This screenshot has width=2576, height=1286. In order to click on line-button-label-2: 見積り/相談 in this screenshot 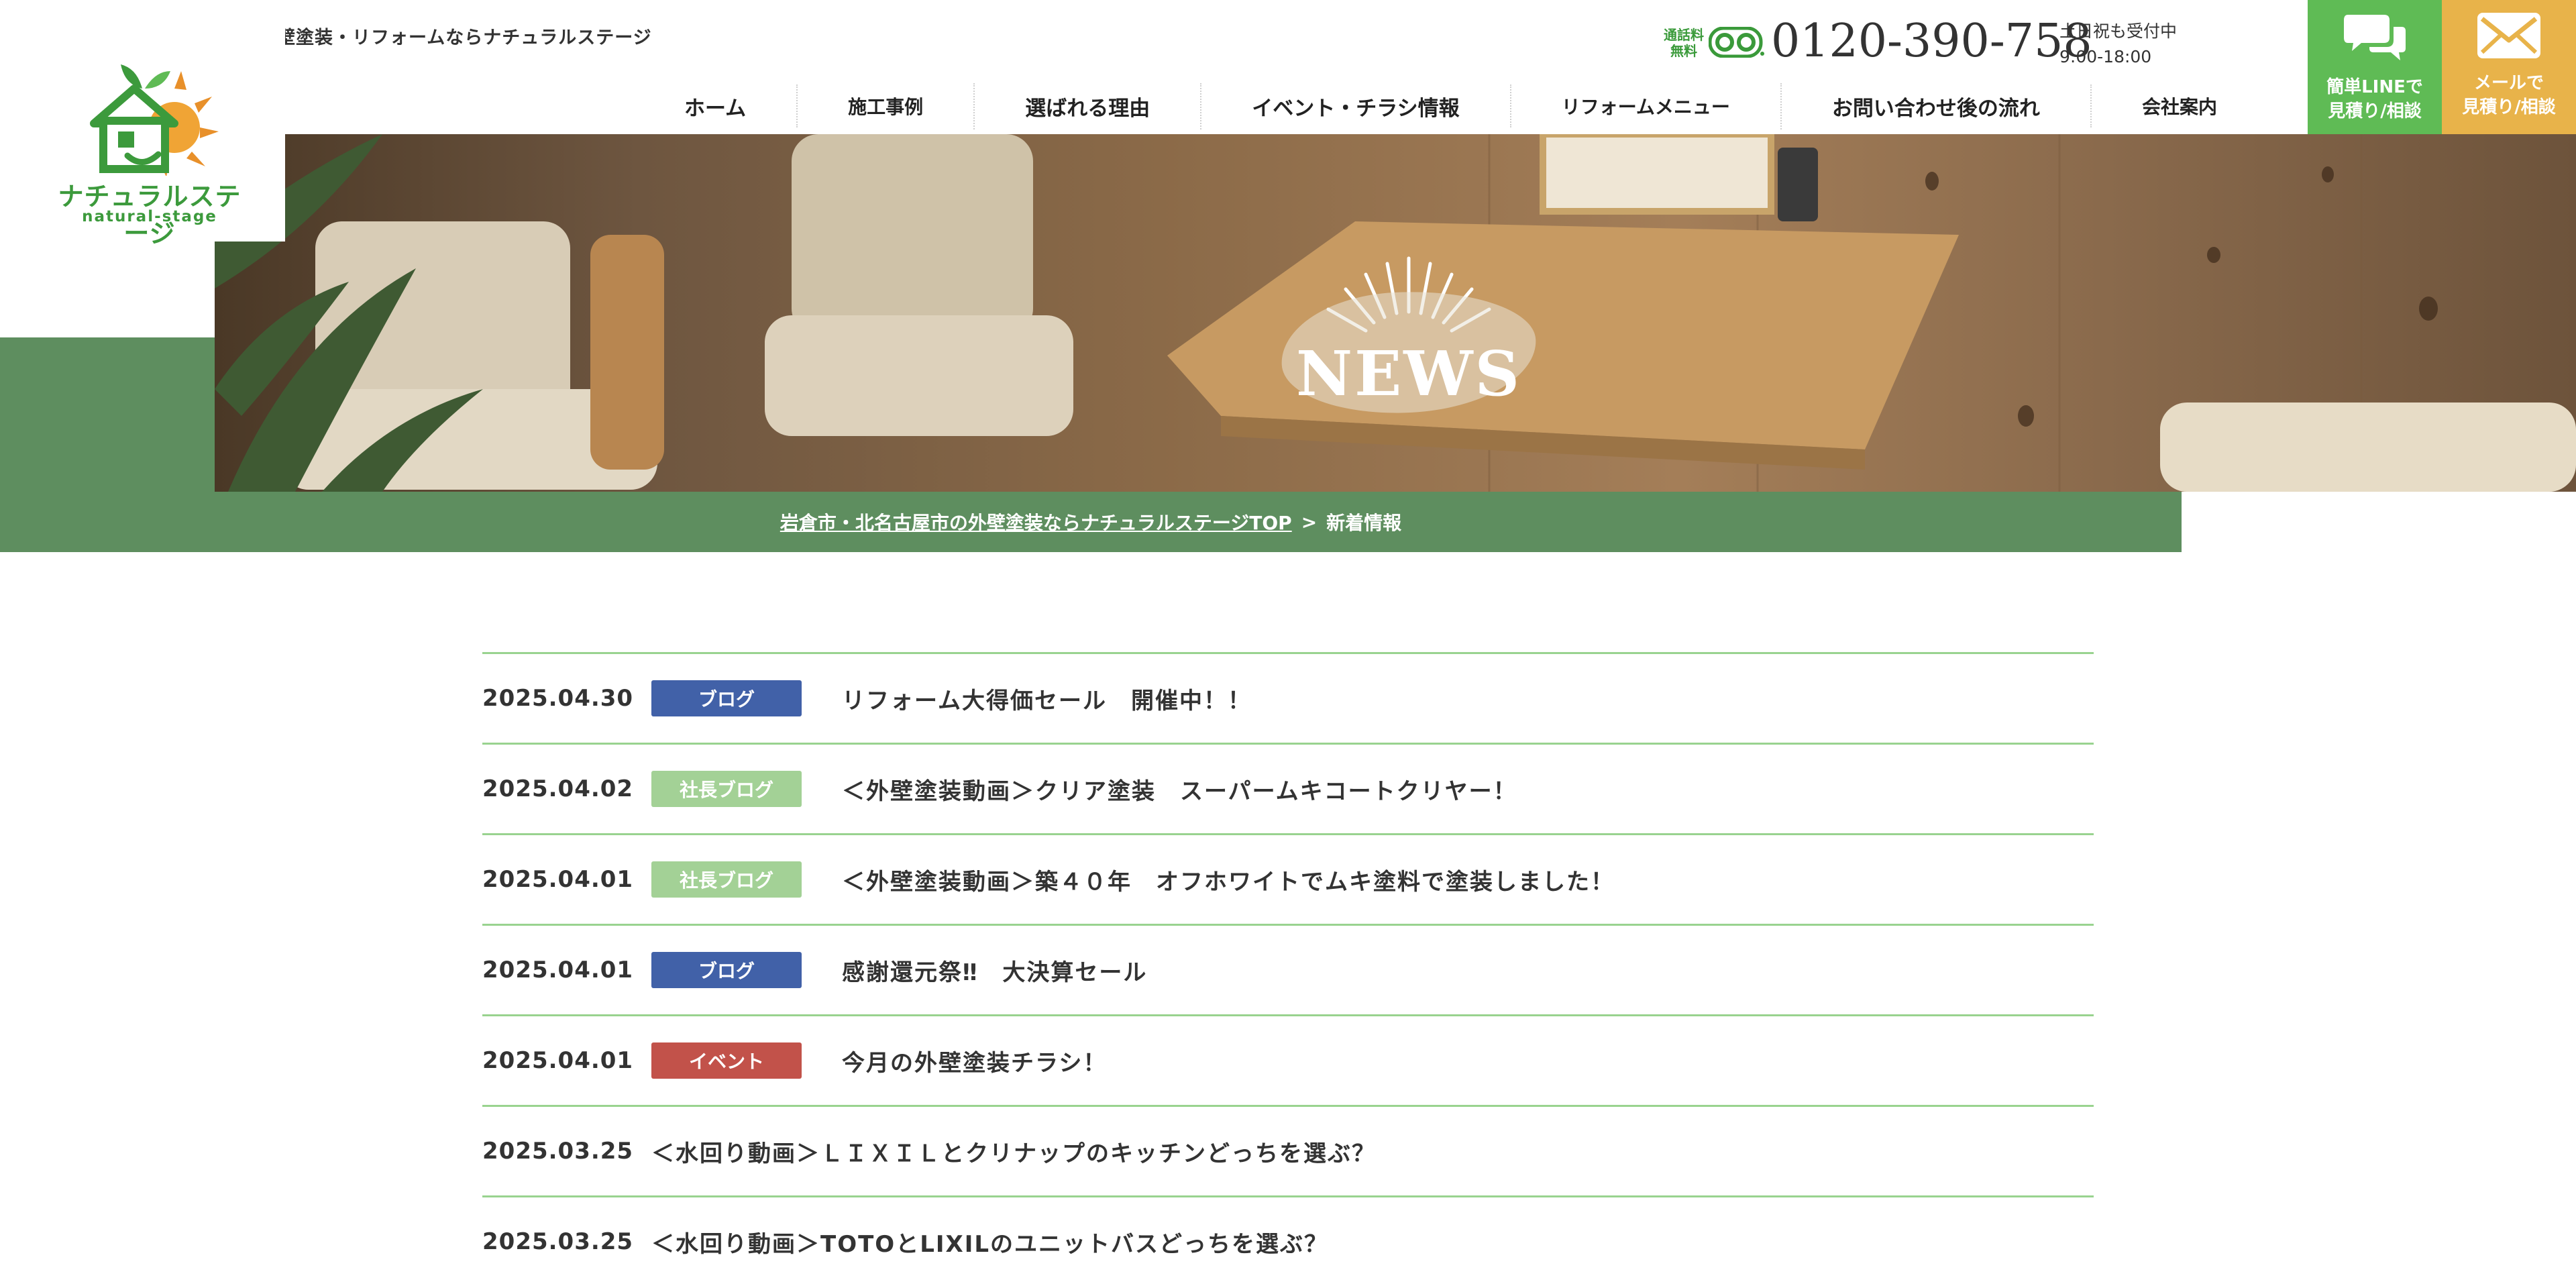, I will do `click(2375, 111)`.